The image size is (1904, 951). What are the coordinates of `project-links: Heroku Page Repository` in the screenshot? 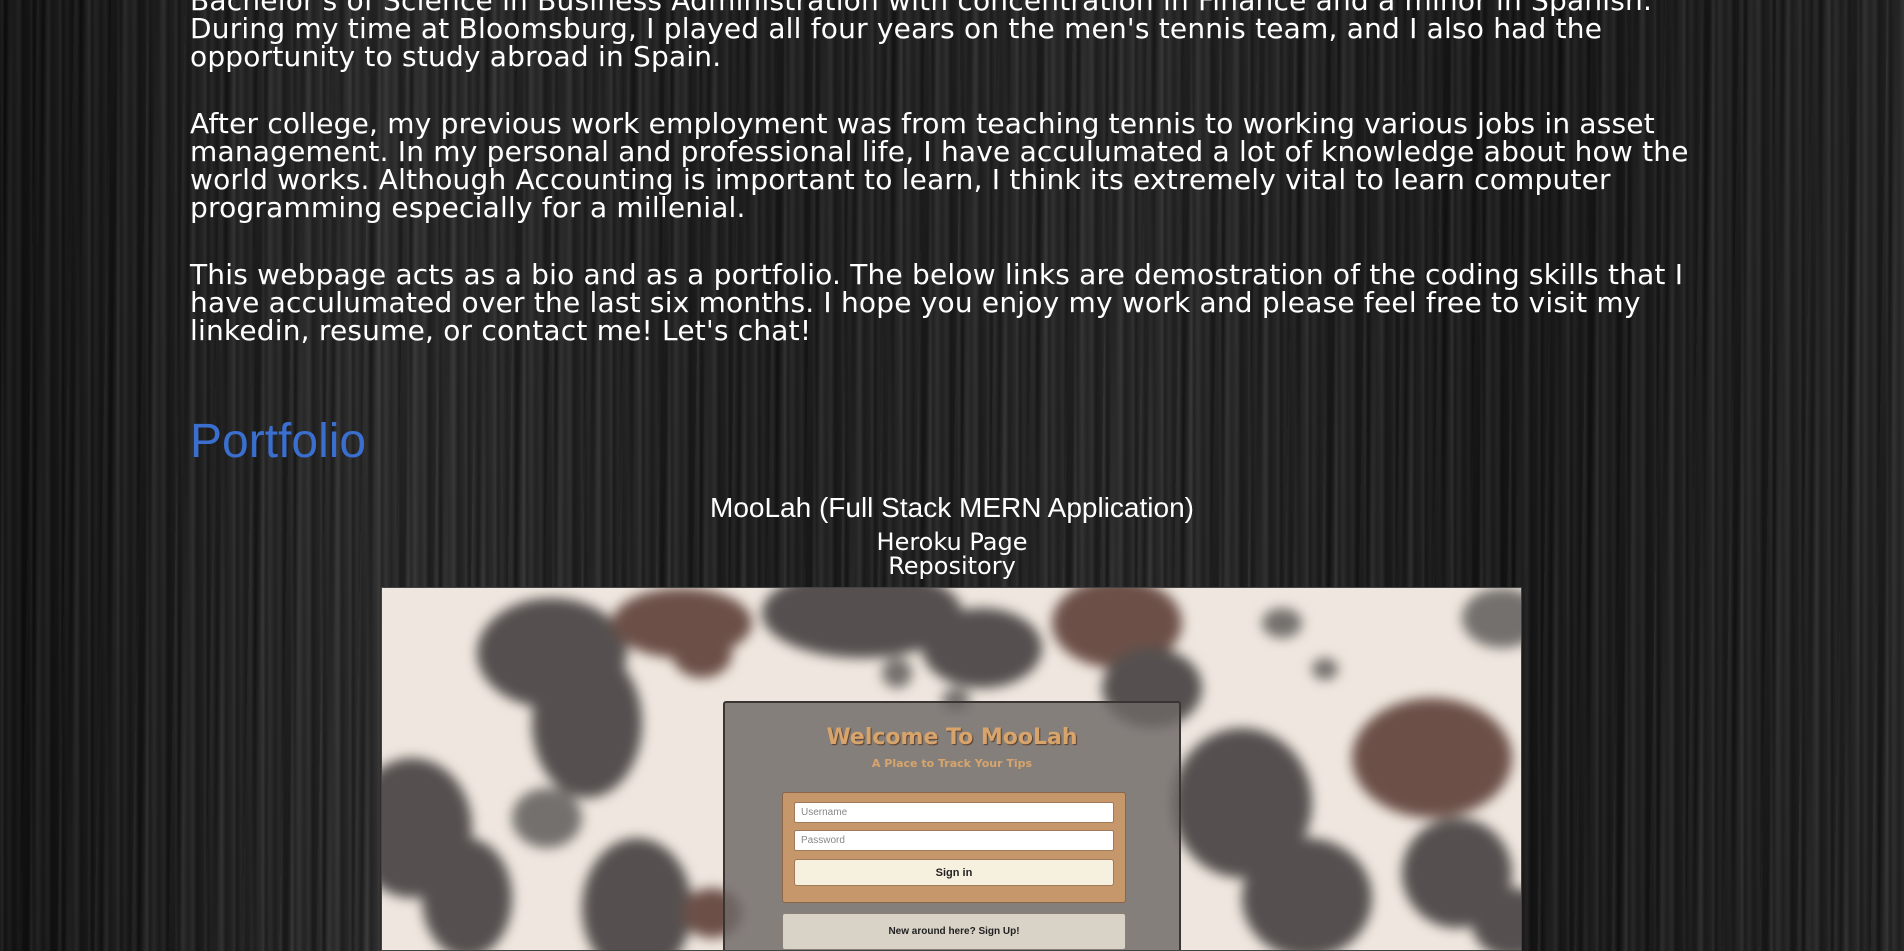 It's located at (952, 554).